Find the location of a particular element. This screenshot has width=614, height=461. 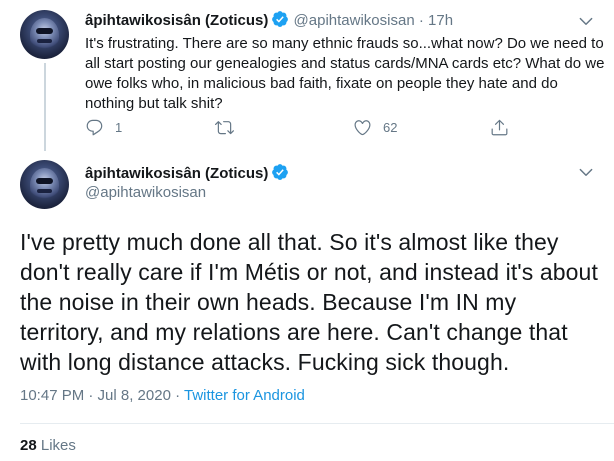

reply-count: 1 is located at coordinates (119, 127).